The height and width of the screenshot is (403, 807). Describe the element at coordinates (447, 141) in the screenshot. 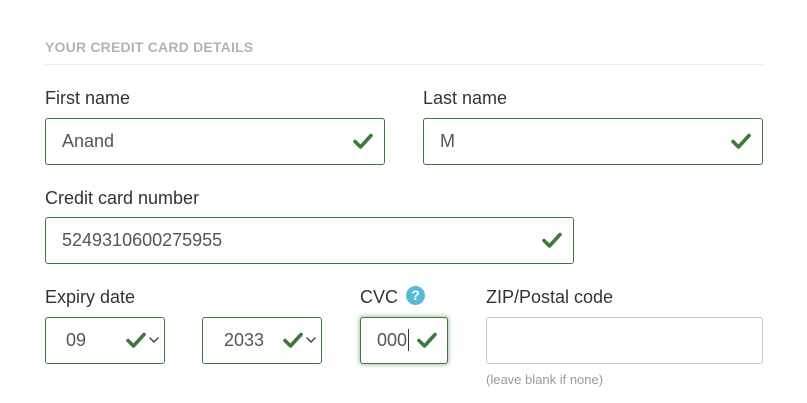

I see `last-name-value: M` at that location.